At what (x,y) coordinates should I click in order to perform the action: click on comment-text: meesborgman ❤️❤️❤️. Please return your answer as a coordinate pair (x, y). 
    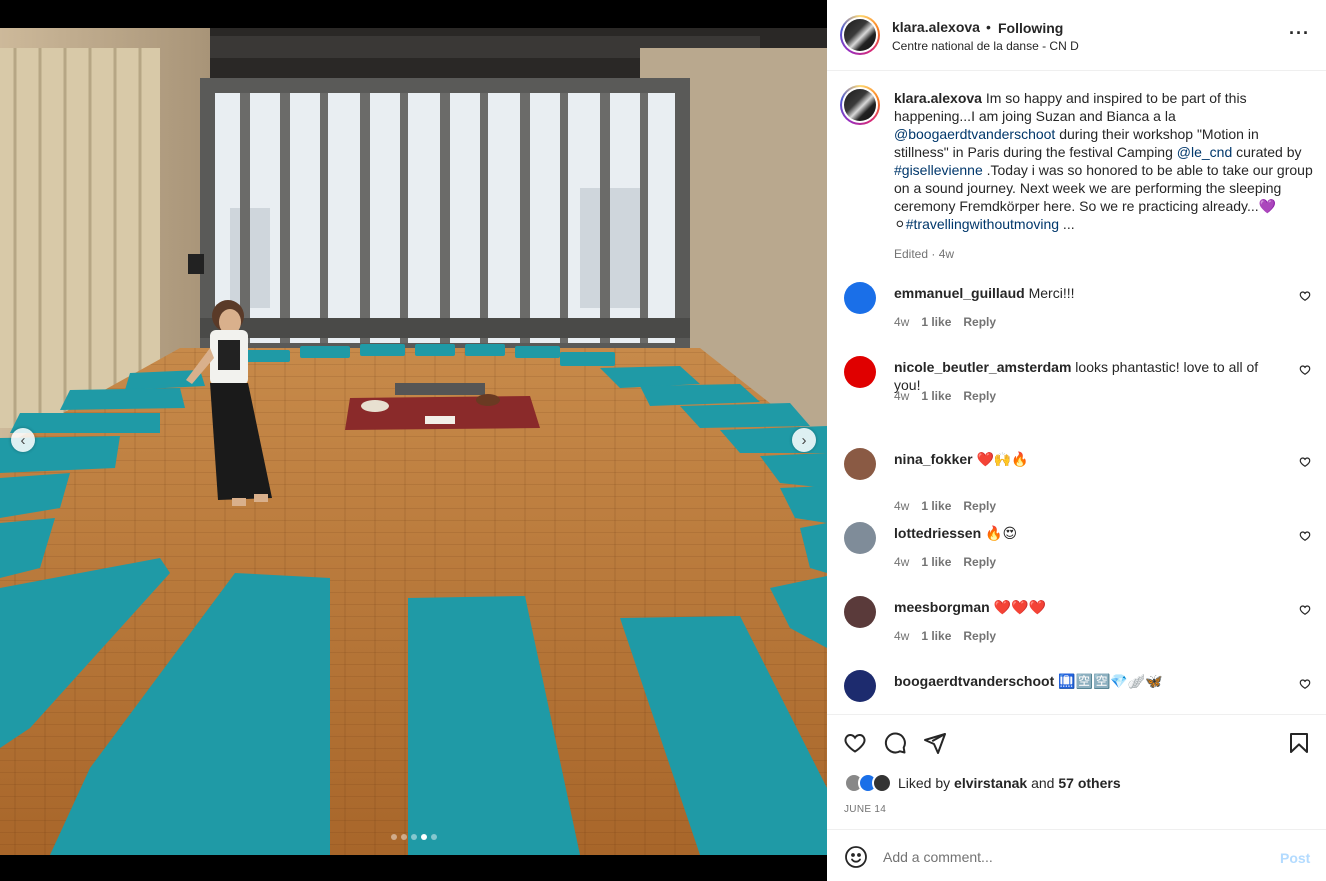
    Looking at the image, I should click on (1089, 607).